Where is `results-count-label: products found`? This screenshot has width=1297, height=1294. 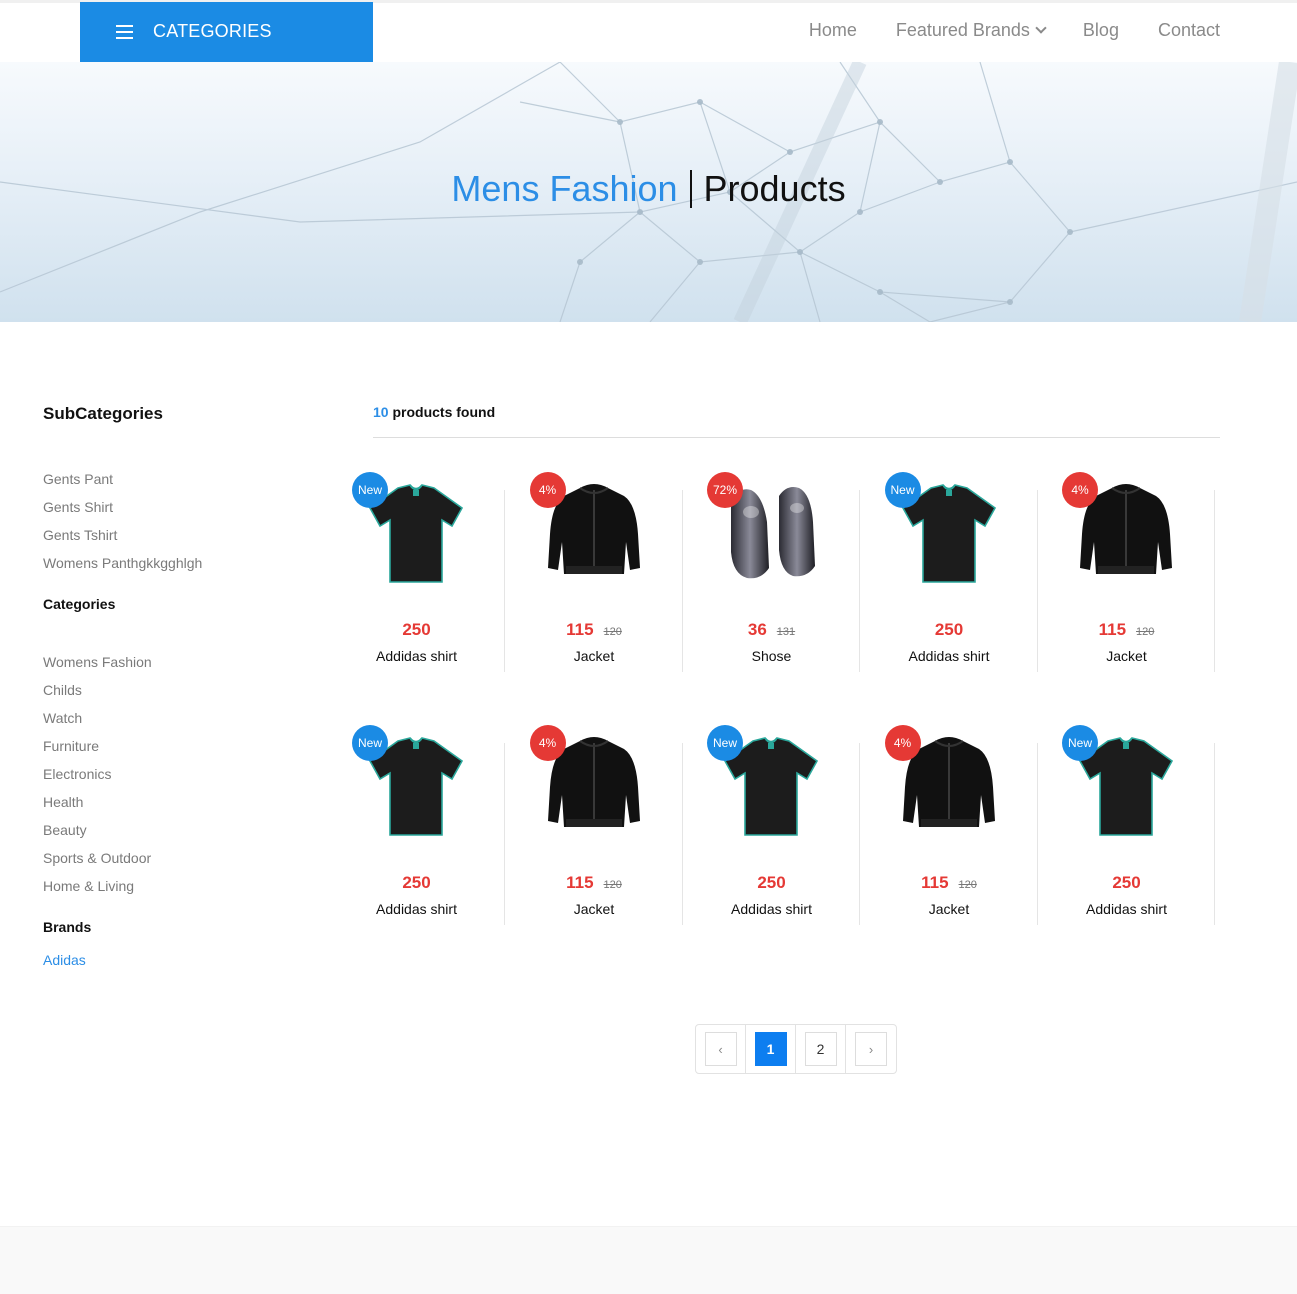 results-count-label: products found is located at coordinates (444, 412).